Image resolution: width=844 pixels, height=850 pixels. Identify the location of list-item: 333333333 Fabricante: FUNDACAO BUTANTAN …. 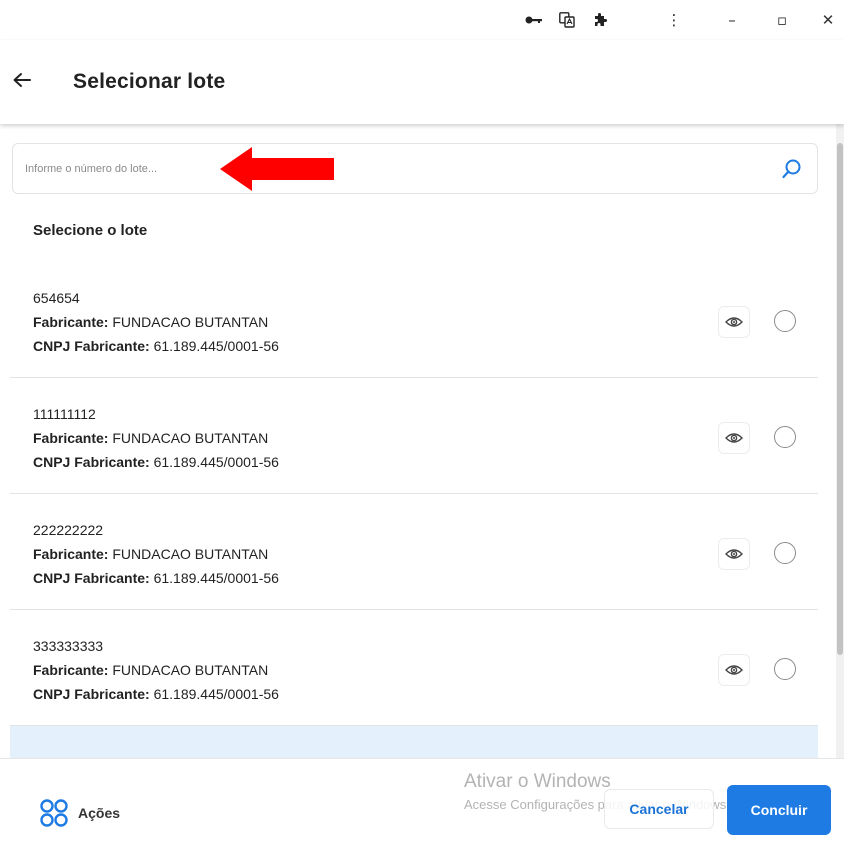
(414, 668).